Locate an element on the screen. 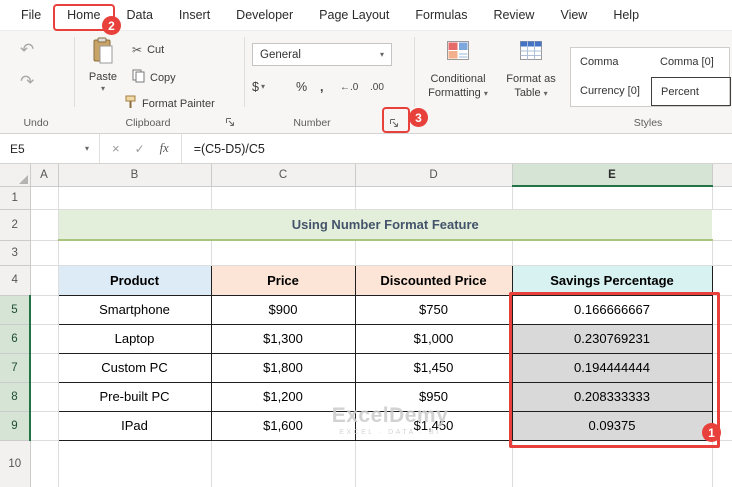 The height and width of the screenshot is (487, 732). sheet-title-cell: Using Number Format Feature is located at coordinates (385, 225).